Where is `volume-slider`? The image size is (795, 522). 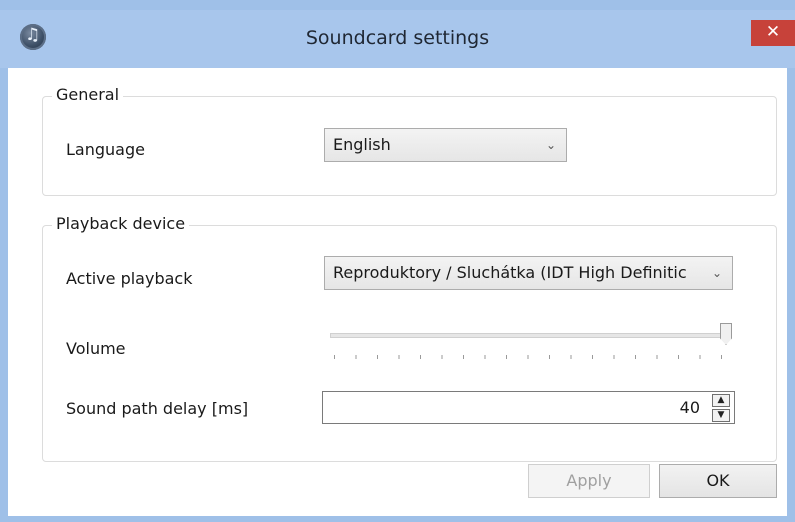
volume-slider is located at coordinates (532, 343).